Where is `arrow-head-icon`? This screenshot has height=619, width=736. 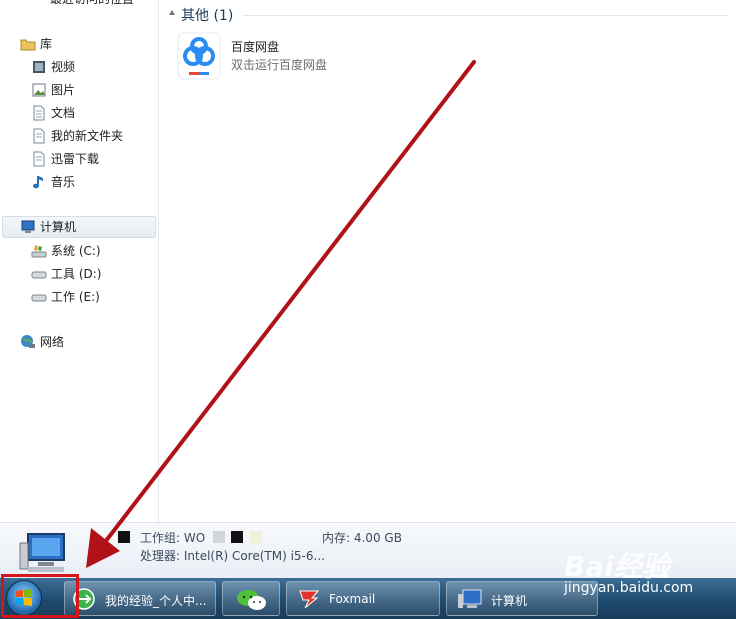 arrow-head-icon is located at coordinates (103, 548).